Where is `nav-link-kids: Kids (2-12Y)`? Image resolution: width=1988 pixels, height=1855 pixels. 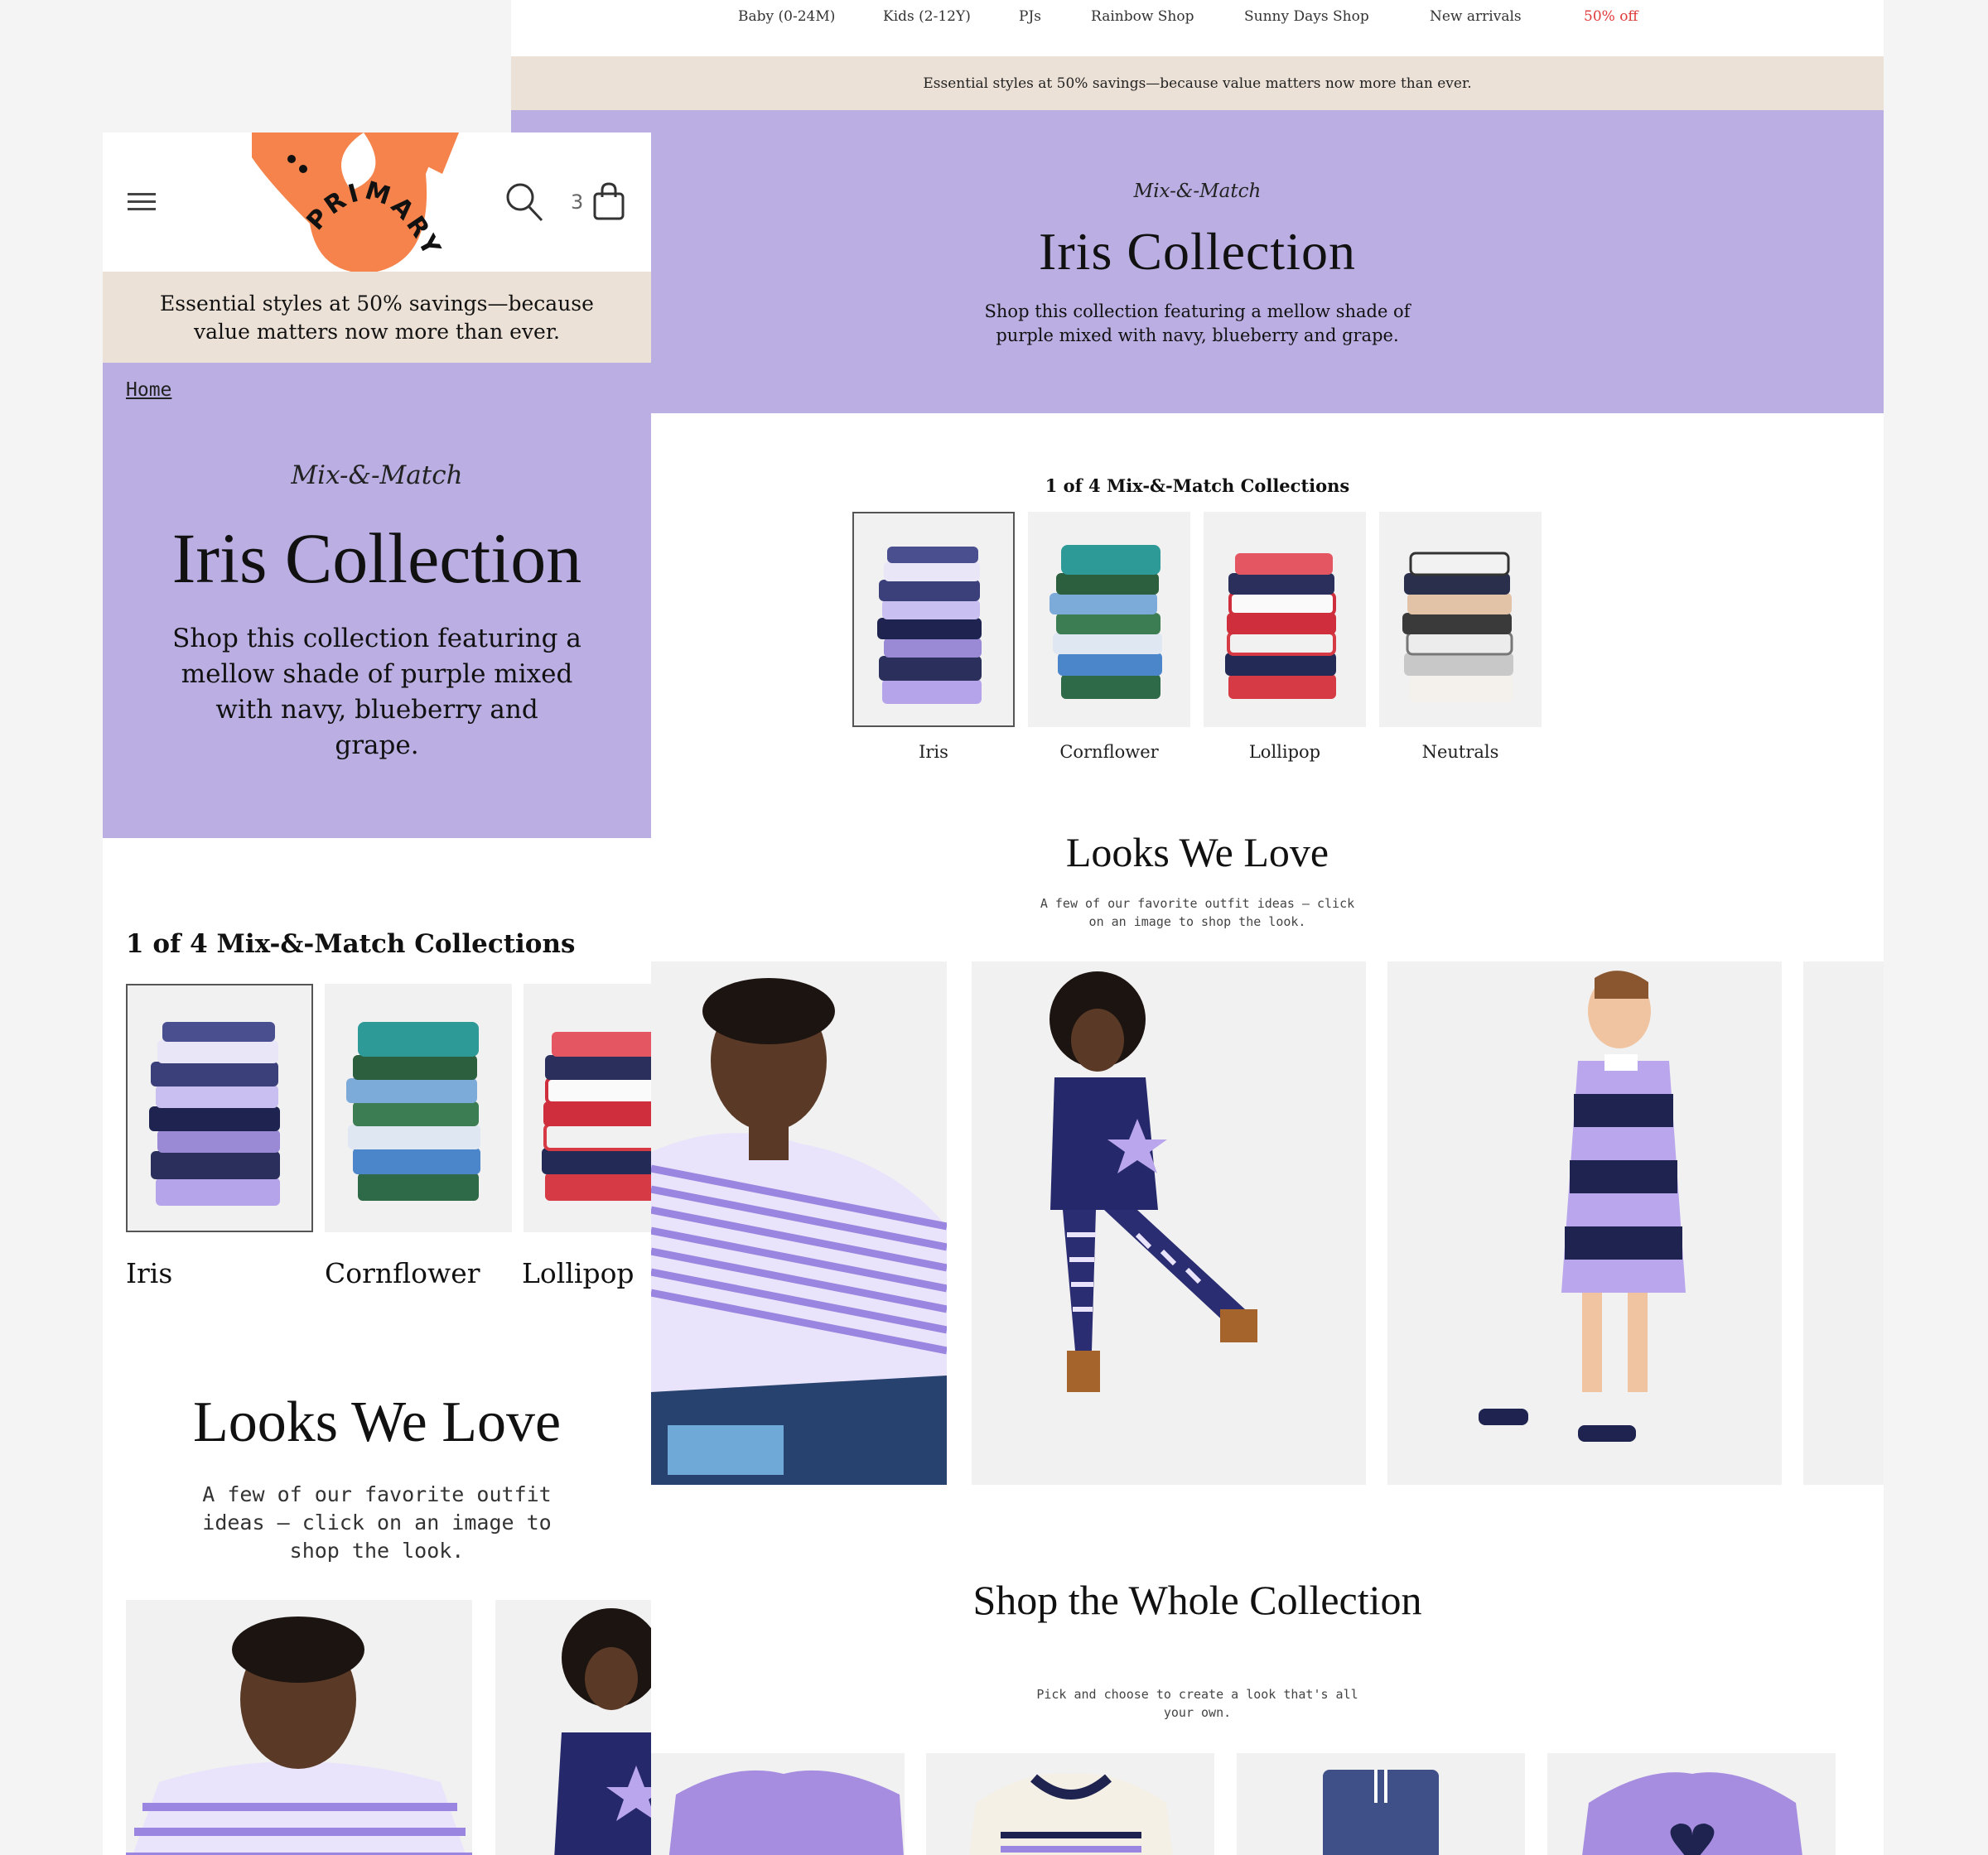
nav-link-kids: Kids (2-12Y) is located at coordinates (927, 16).